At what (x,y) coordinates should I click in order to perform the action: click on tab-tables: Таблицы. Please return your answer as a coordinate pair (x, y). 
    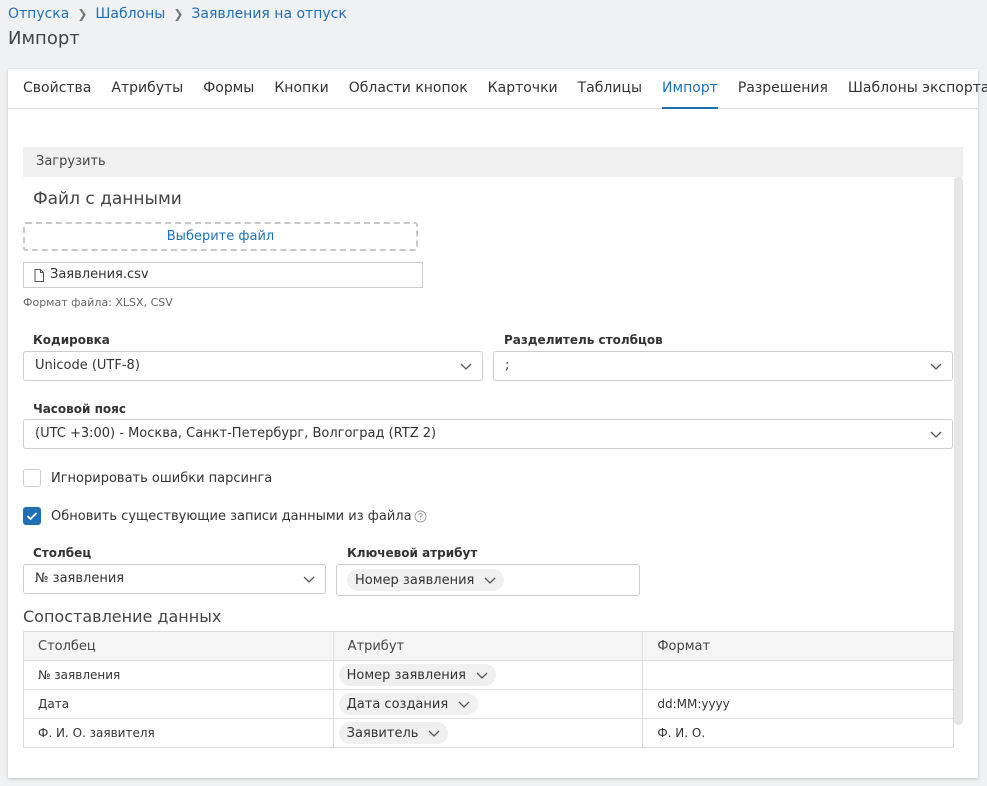
    Looking at the image, I should click on (610, 89).